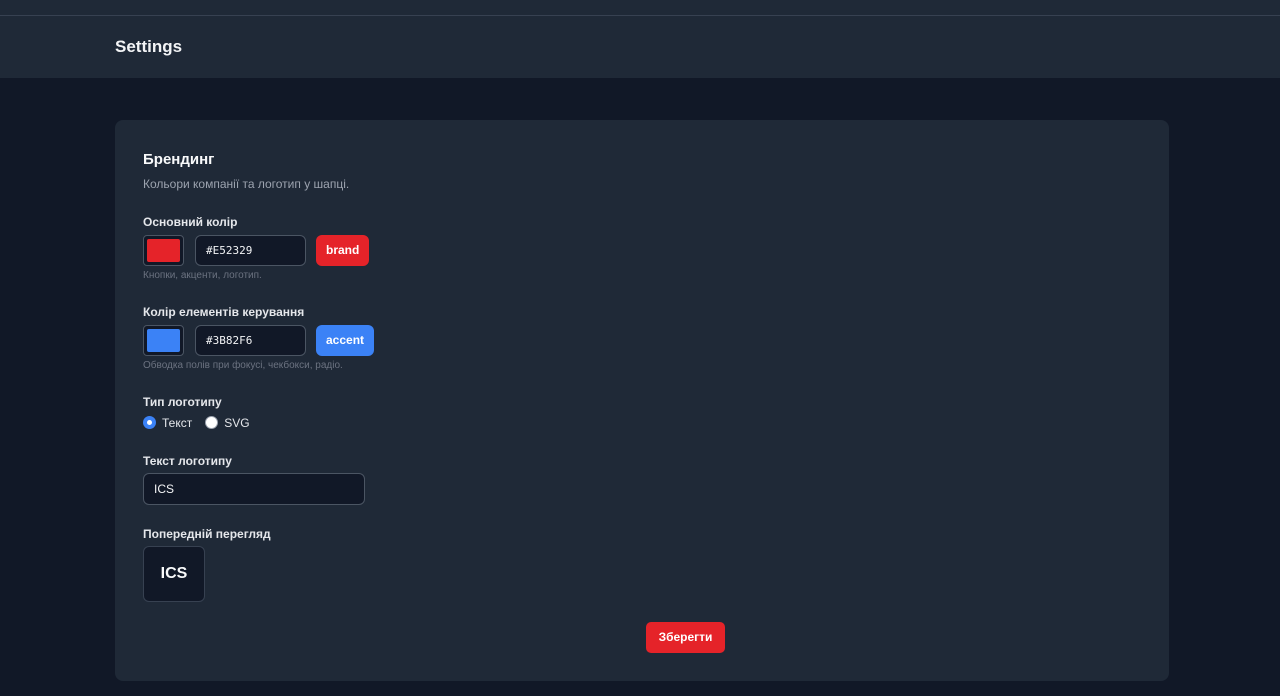 The image size is (1280, 696). I want to click on brand-tag: brand, so click(343, 250).